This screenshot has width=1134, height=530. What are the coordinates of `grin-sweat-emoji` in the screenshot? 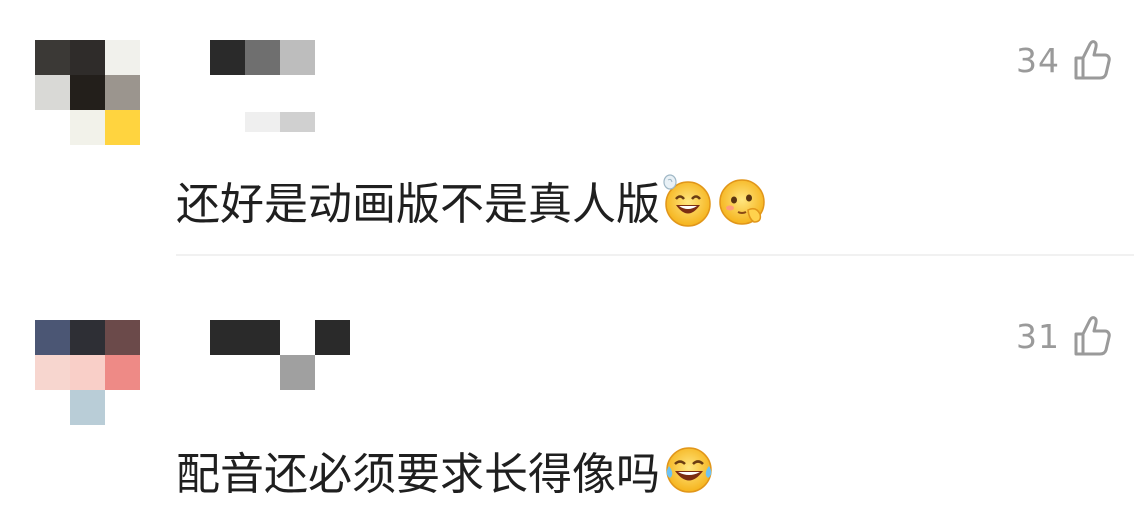 It's located at (687, 200).